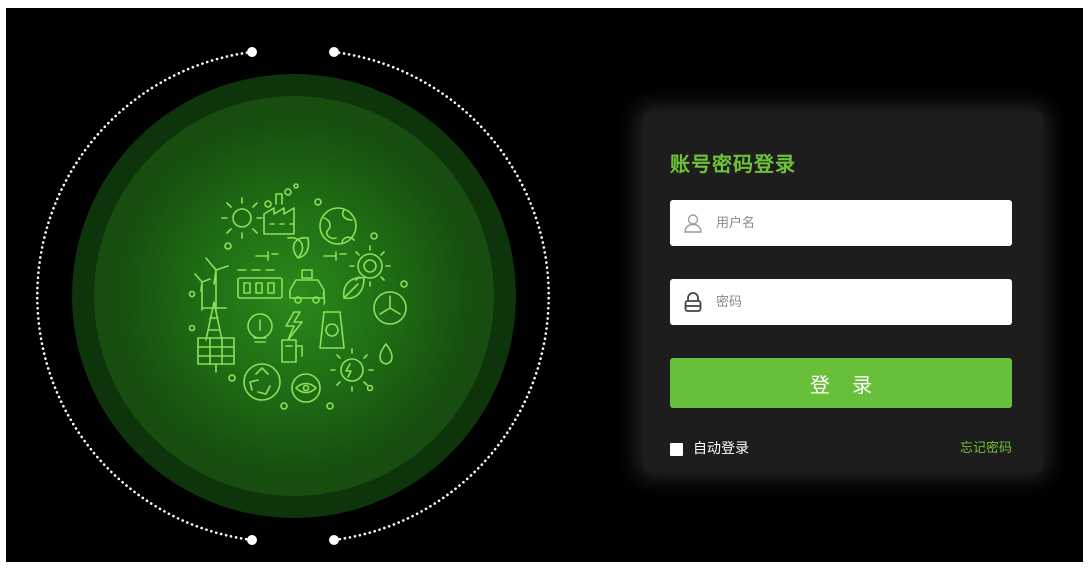  Describe the element at coordinates (334, 52) in the screenshot. I see `orbit-dot-top-right` at that location.